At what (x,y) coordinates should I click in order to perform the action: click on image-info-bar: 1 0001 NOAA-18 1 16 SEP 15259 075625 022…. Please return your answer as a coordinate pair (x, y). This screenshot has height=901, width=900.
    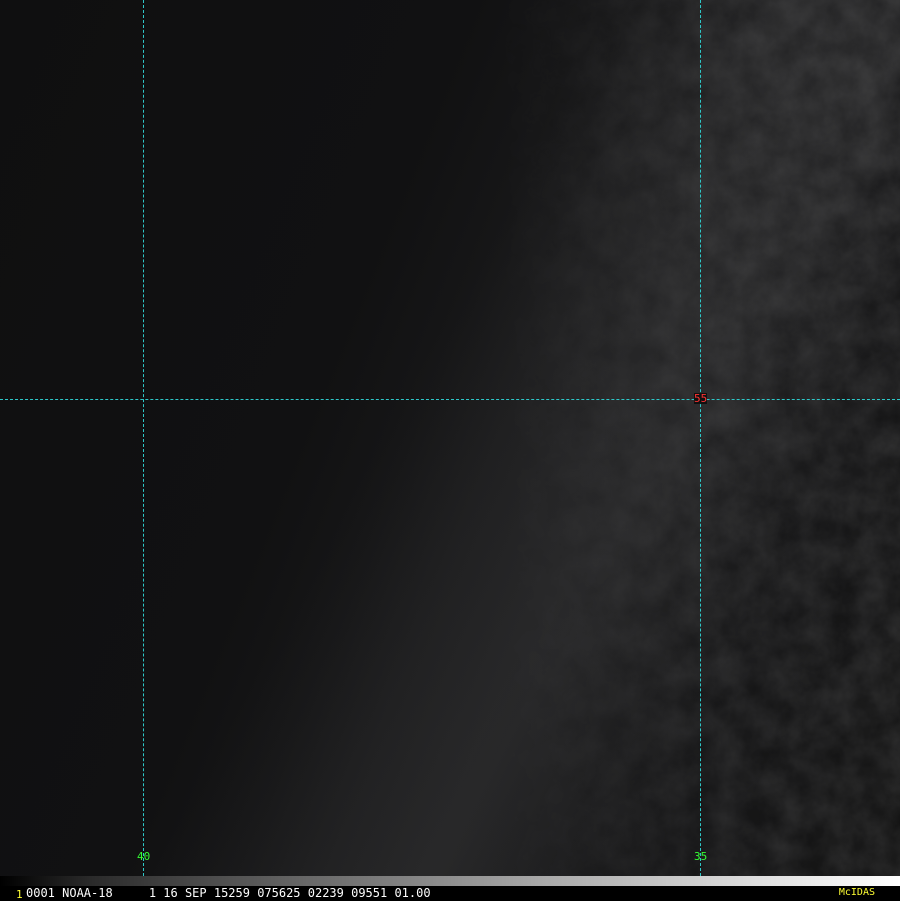
    Looking at the image, I should click on (450, 888).